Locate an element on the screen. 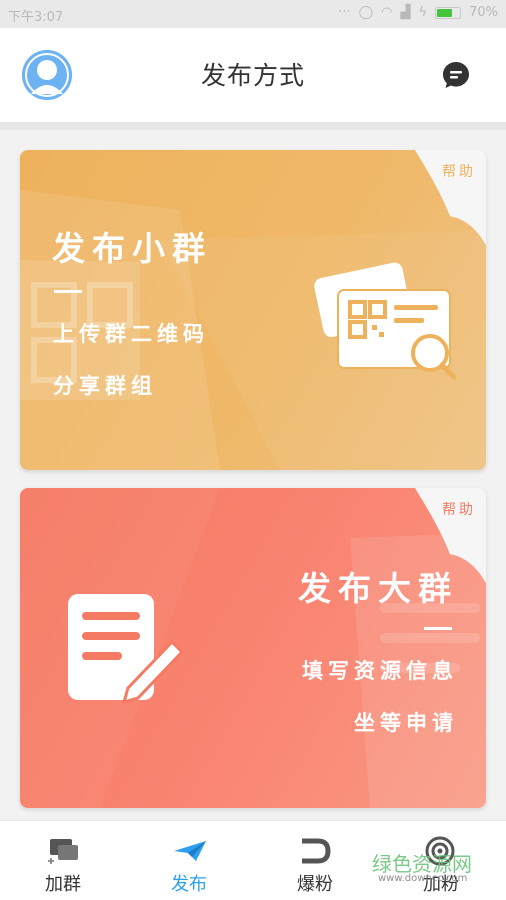 Image resolution: width=506 pixels, height=900 pixels. magnet-icon is located at coordinates (316, 851).